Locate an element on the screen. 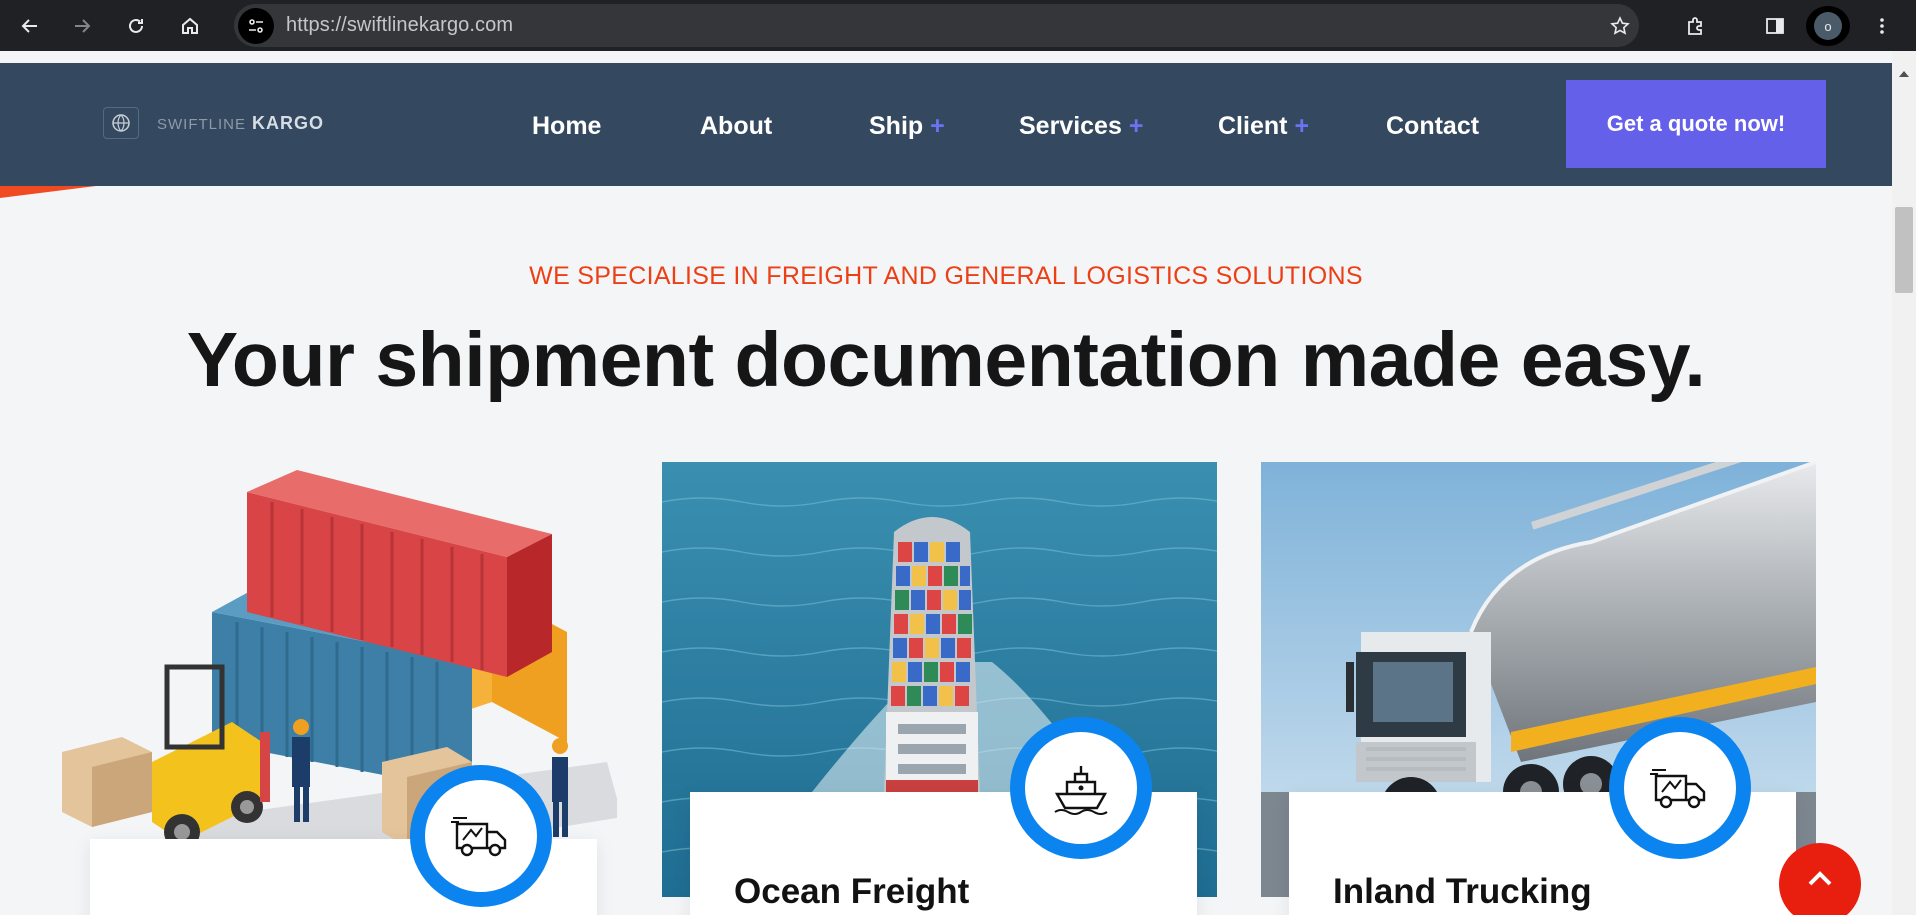  star-icon is located at coordinates (1620, 26).